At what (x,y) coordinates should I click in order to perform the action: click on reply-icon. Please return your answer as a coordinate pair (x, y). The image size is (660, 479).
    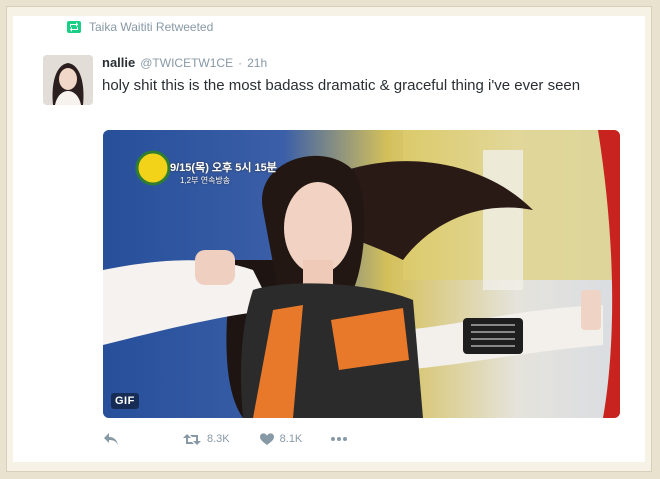
    Looking at the image, I should click on (111, 439).